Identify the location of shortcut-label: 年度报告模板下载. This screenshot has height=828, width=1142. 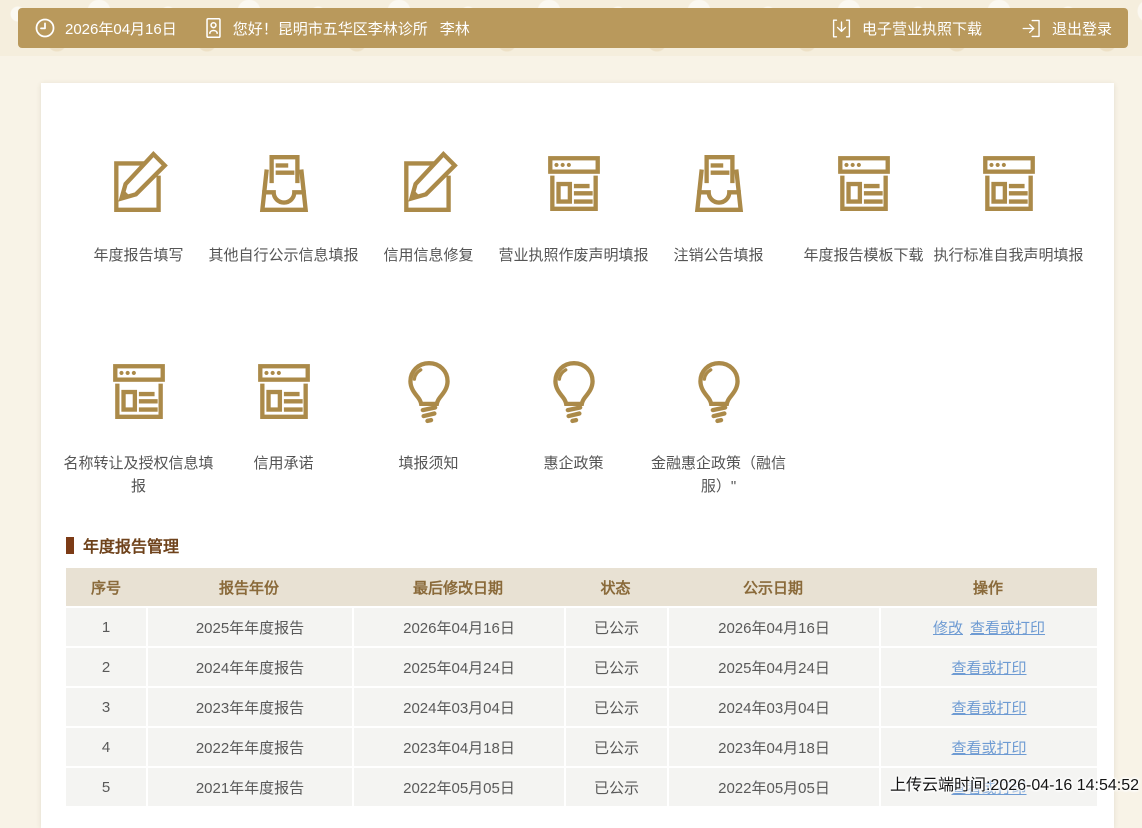
(863, 255).